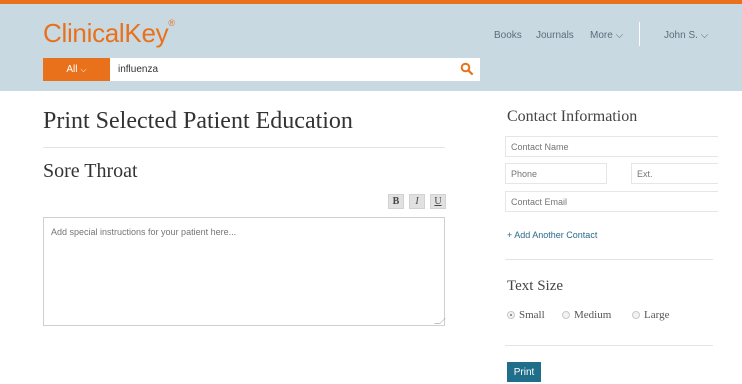  I want to click on user-menu-dropdown: John S. ⌵, so click(686, 35).